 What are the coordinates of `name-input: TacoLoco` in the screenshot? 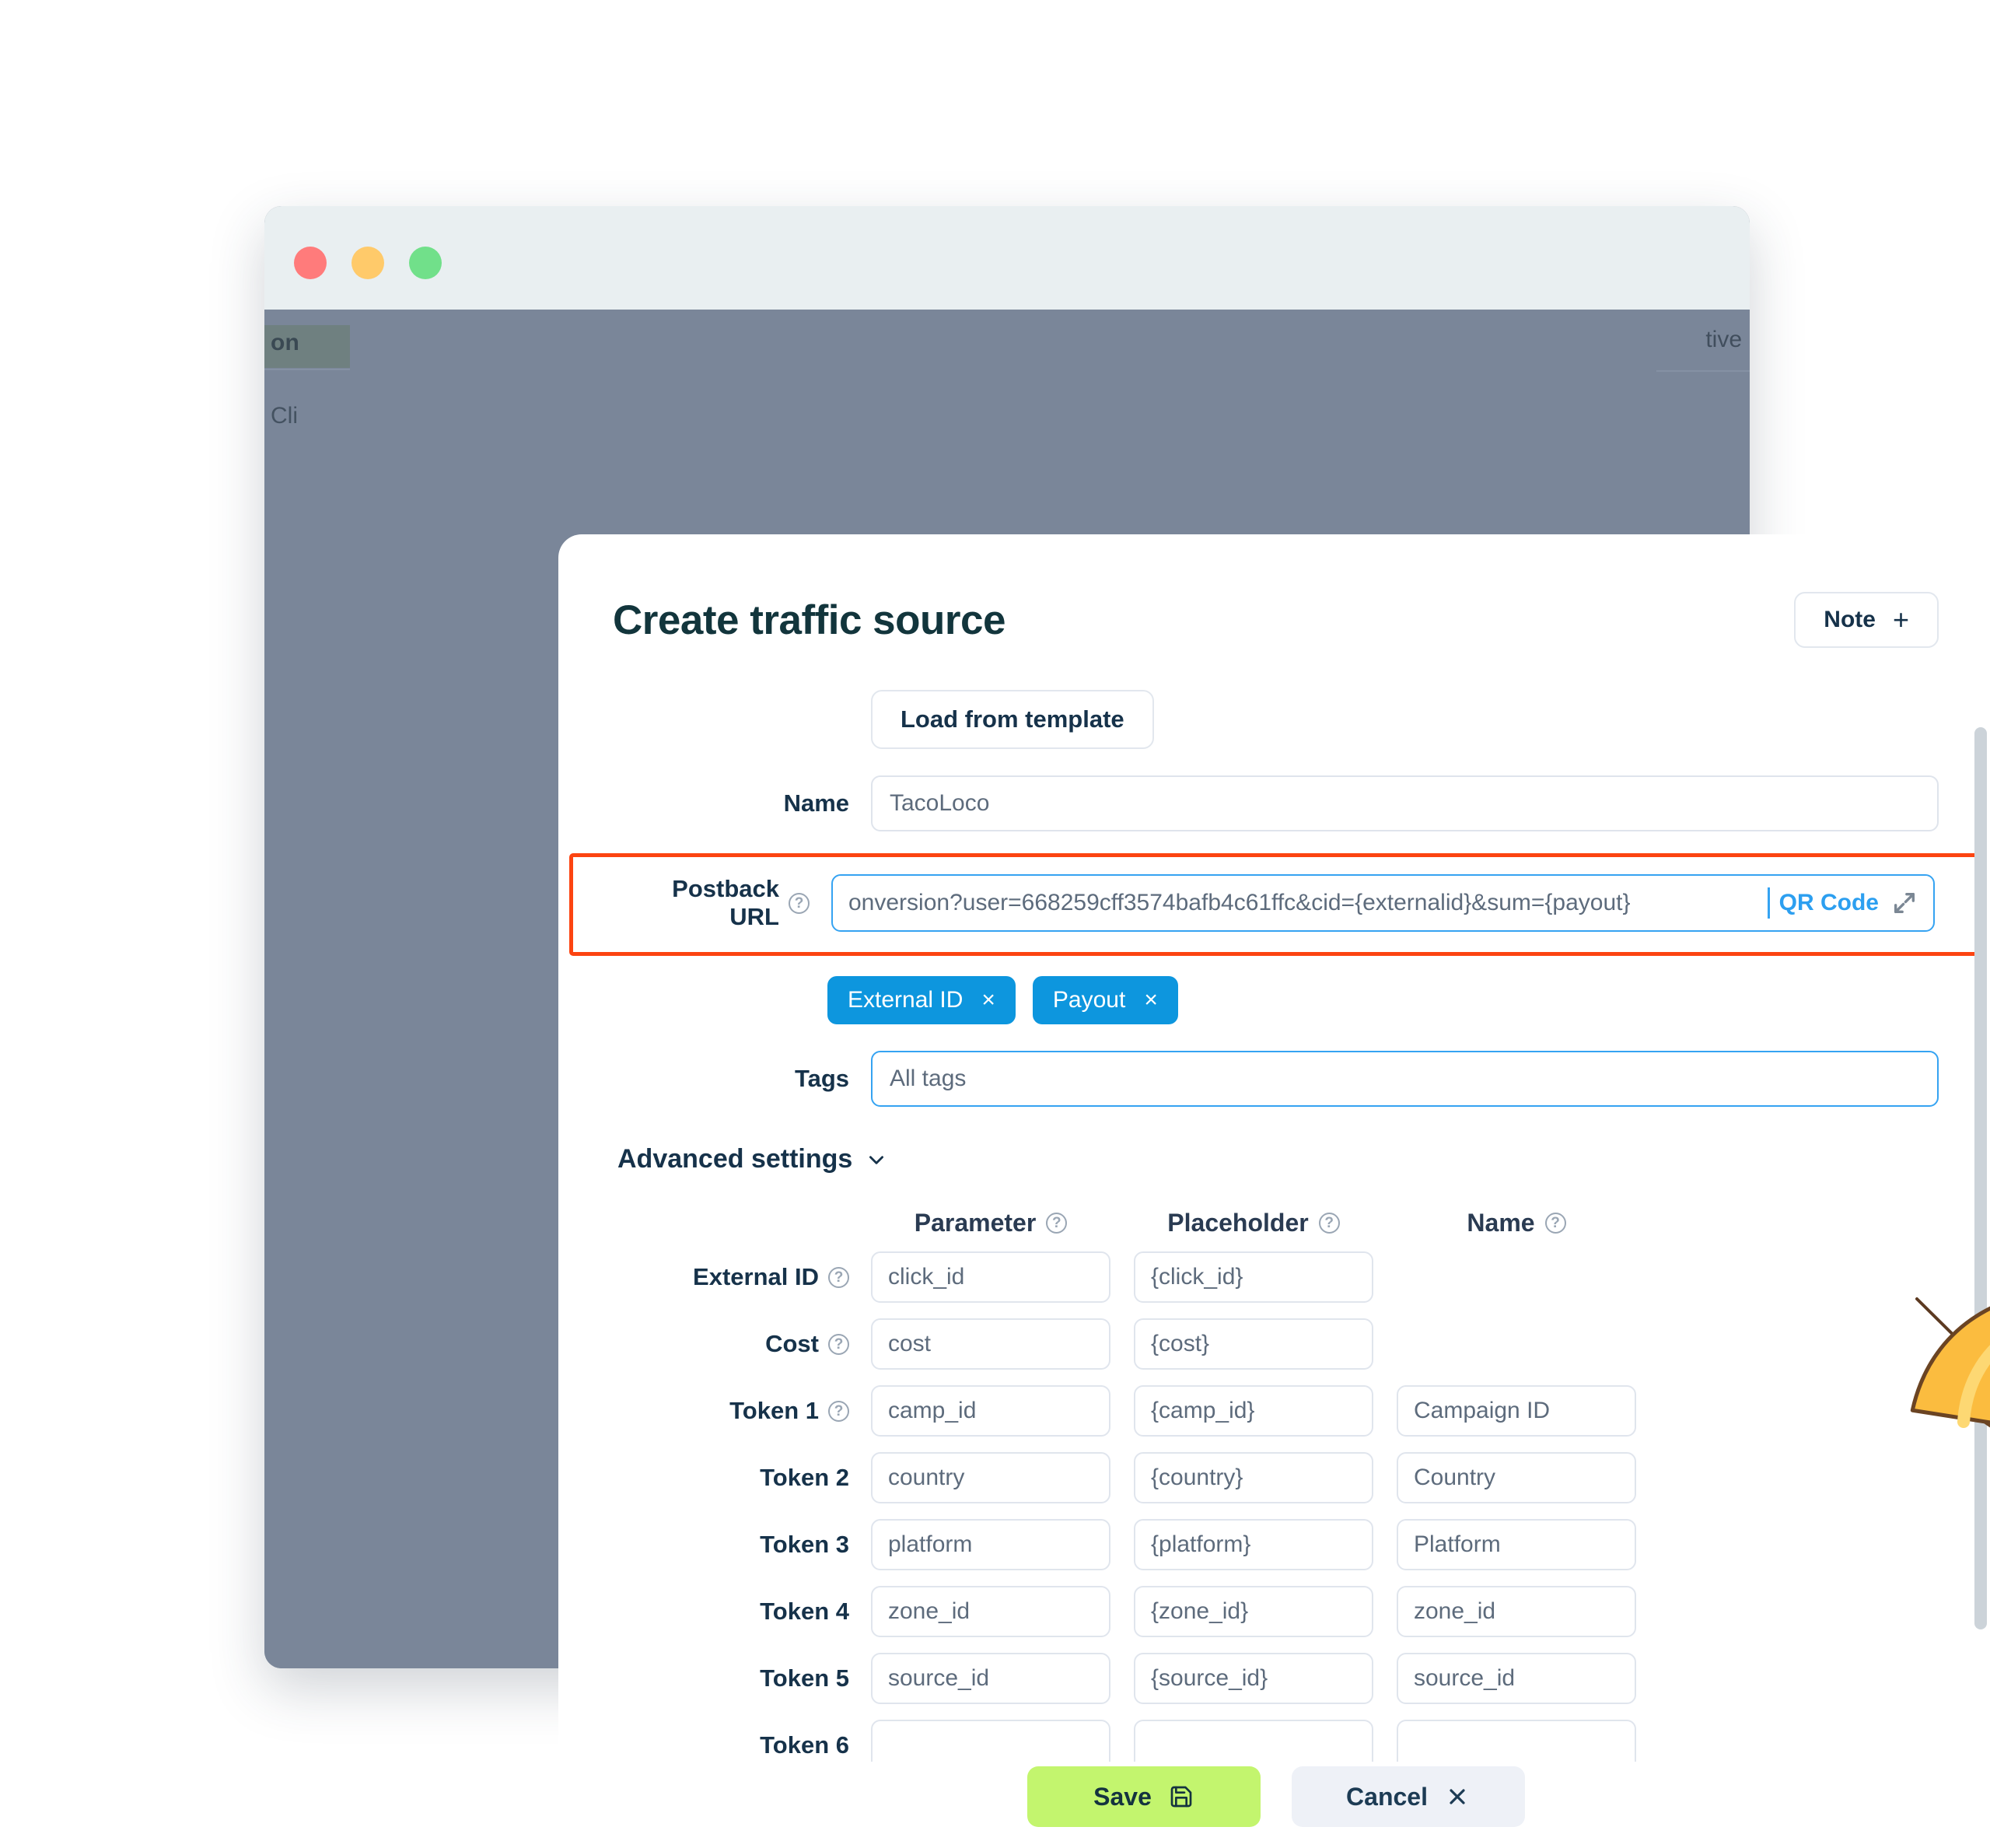 It's located at (1405, 803).